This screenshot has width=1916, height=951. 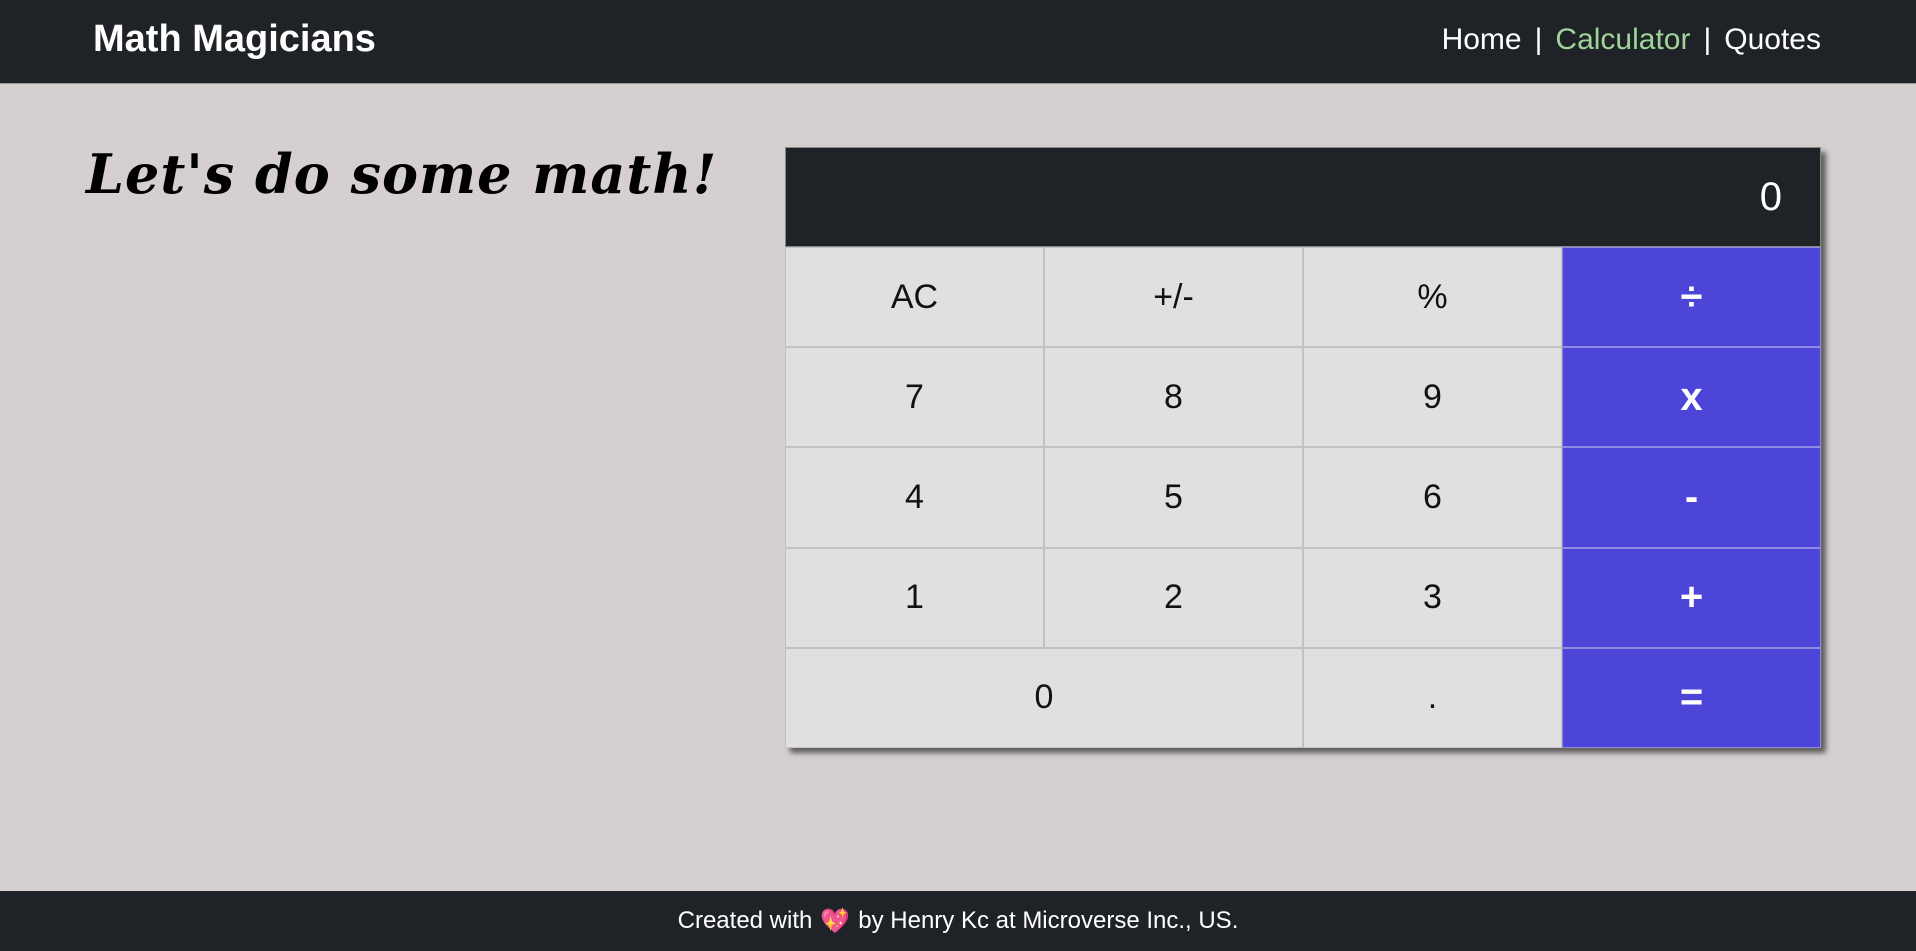 What do you see at coordinates (914, 597) in the screenshot?
I see `key-1: 1` at bounding box center [914, 597].